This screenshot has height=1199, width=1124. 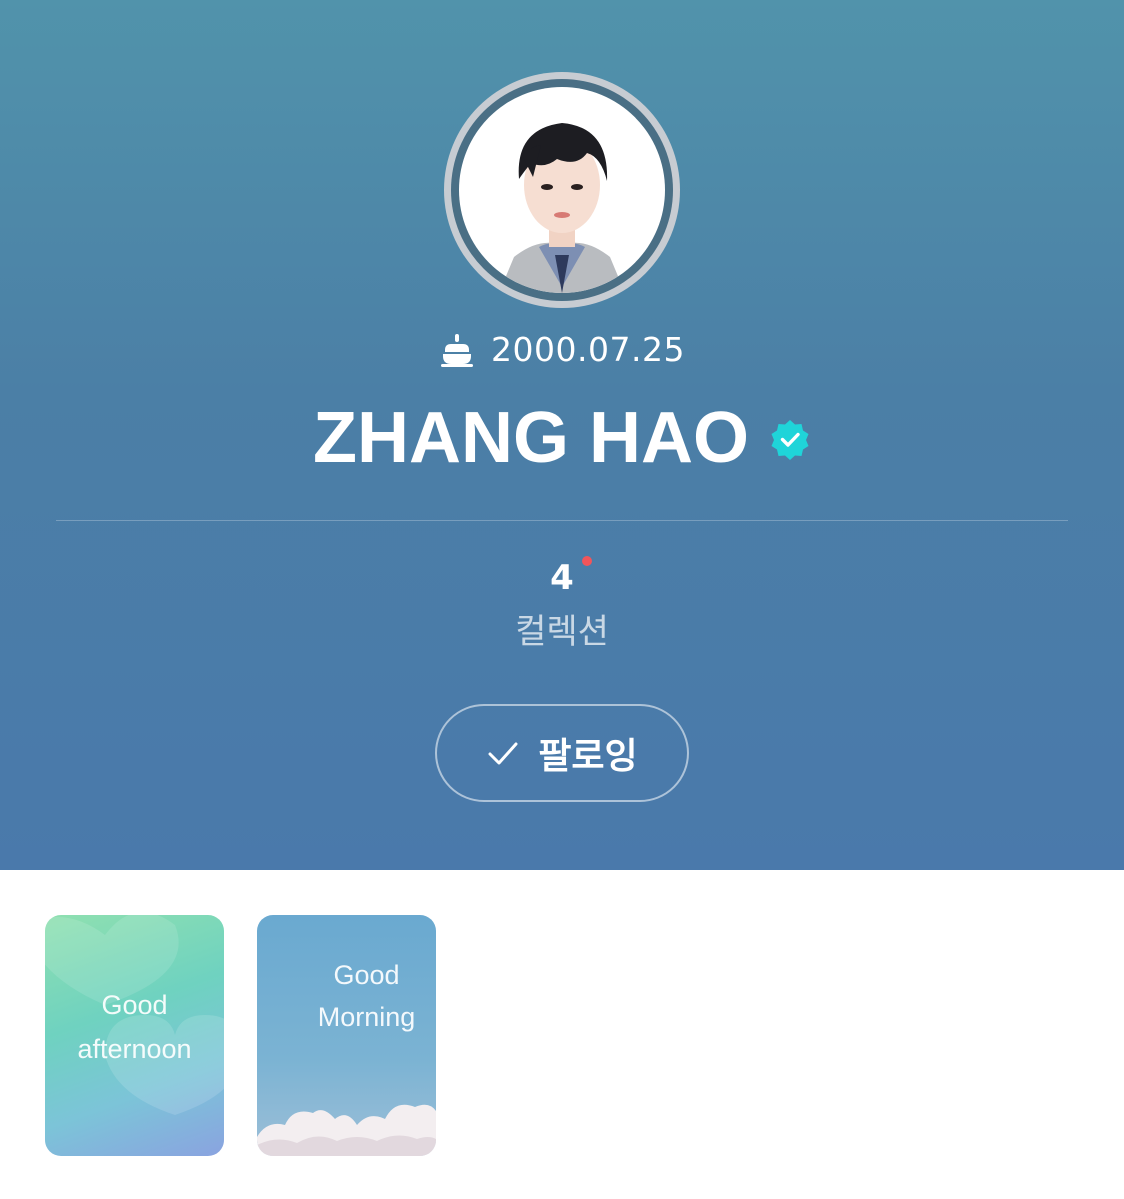 I want to click on collection-card: Good afternoon, so click(x=134, y=1035).